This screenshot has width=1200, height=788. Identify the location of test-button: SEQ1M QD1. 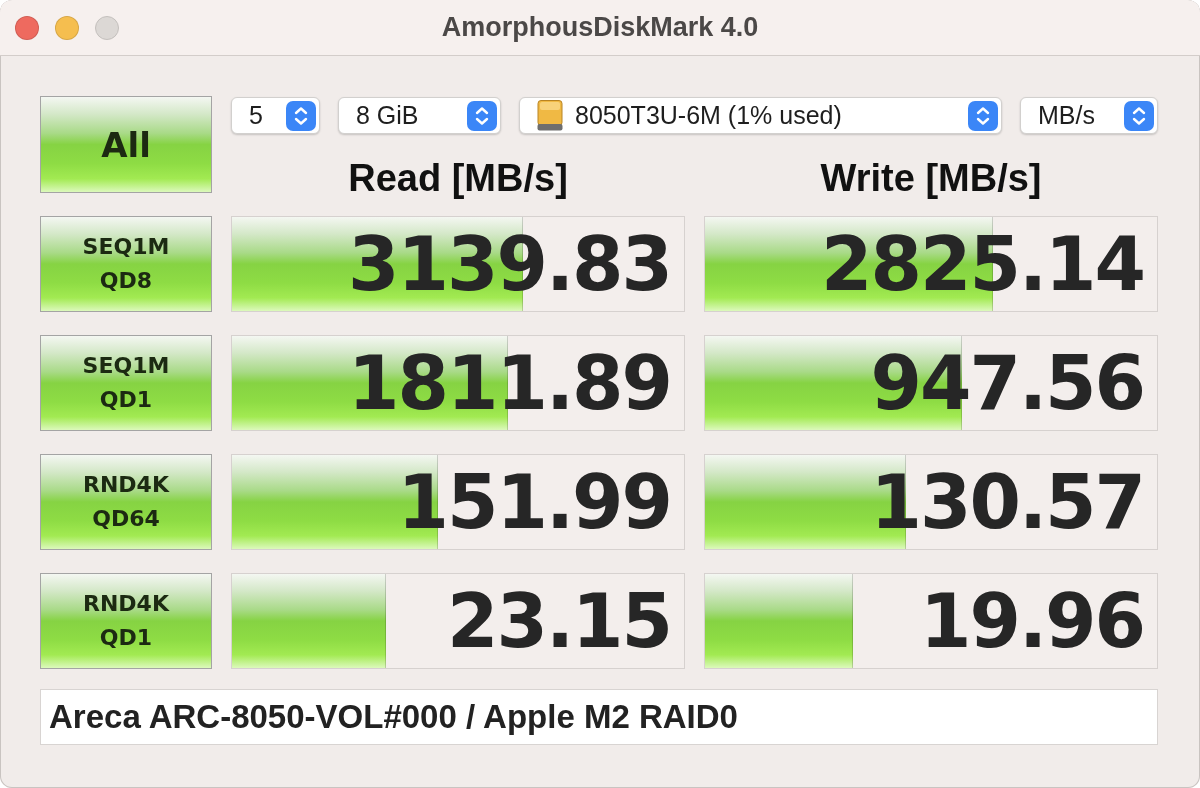
(126, 383).